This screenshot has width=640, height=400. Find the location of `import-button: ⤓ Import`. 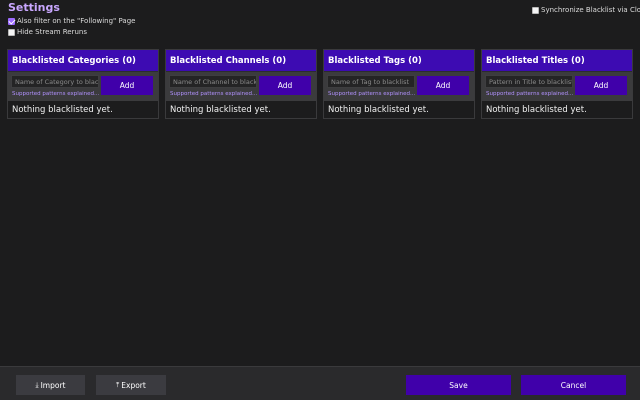

import-button: ⤓ Import is located at coordinates (50, 385).